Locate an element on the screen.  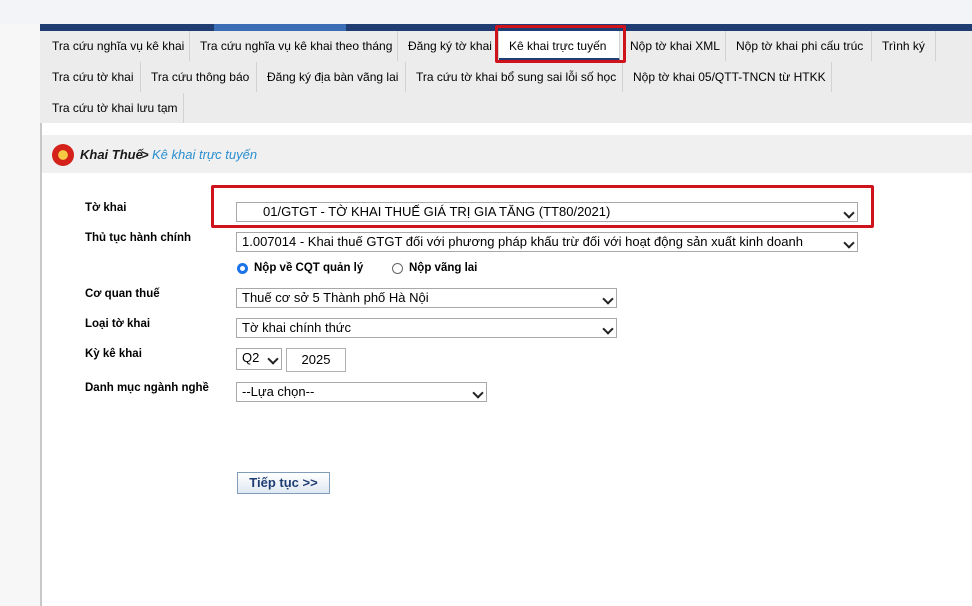
thu-tuc-label: Thủ tục hành chính is located at coordinates (138, 238).